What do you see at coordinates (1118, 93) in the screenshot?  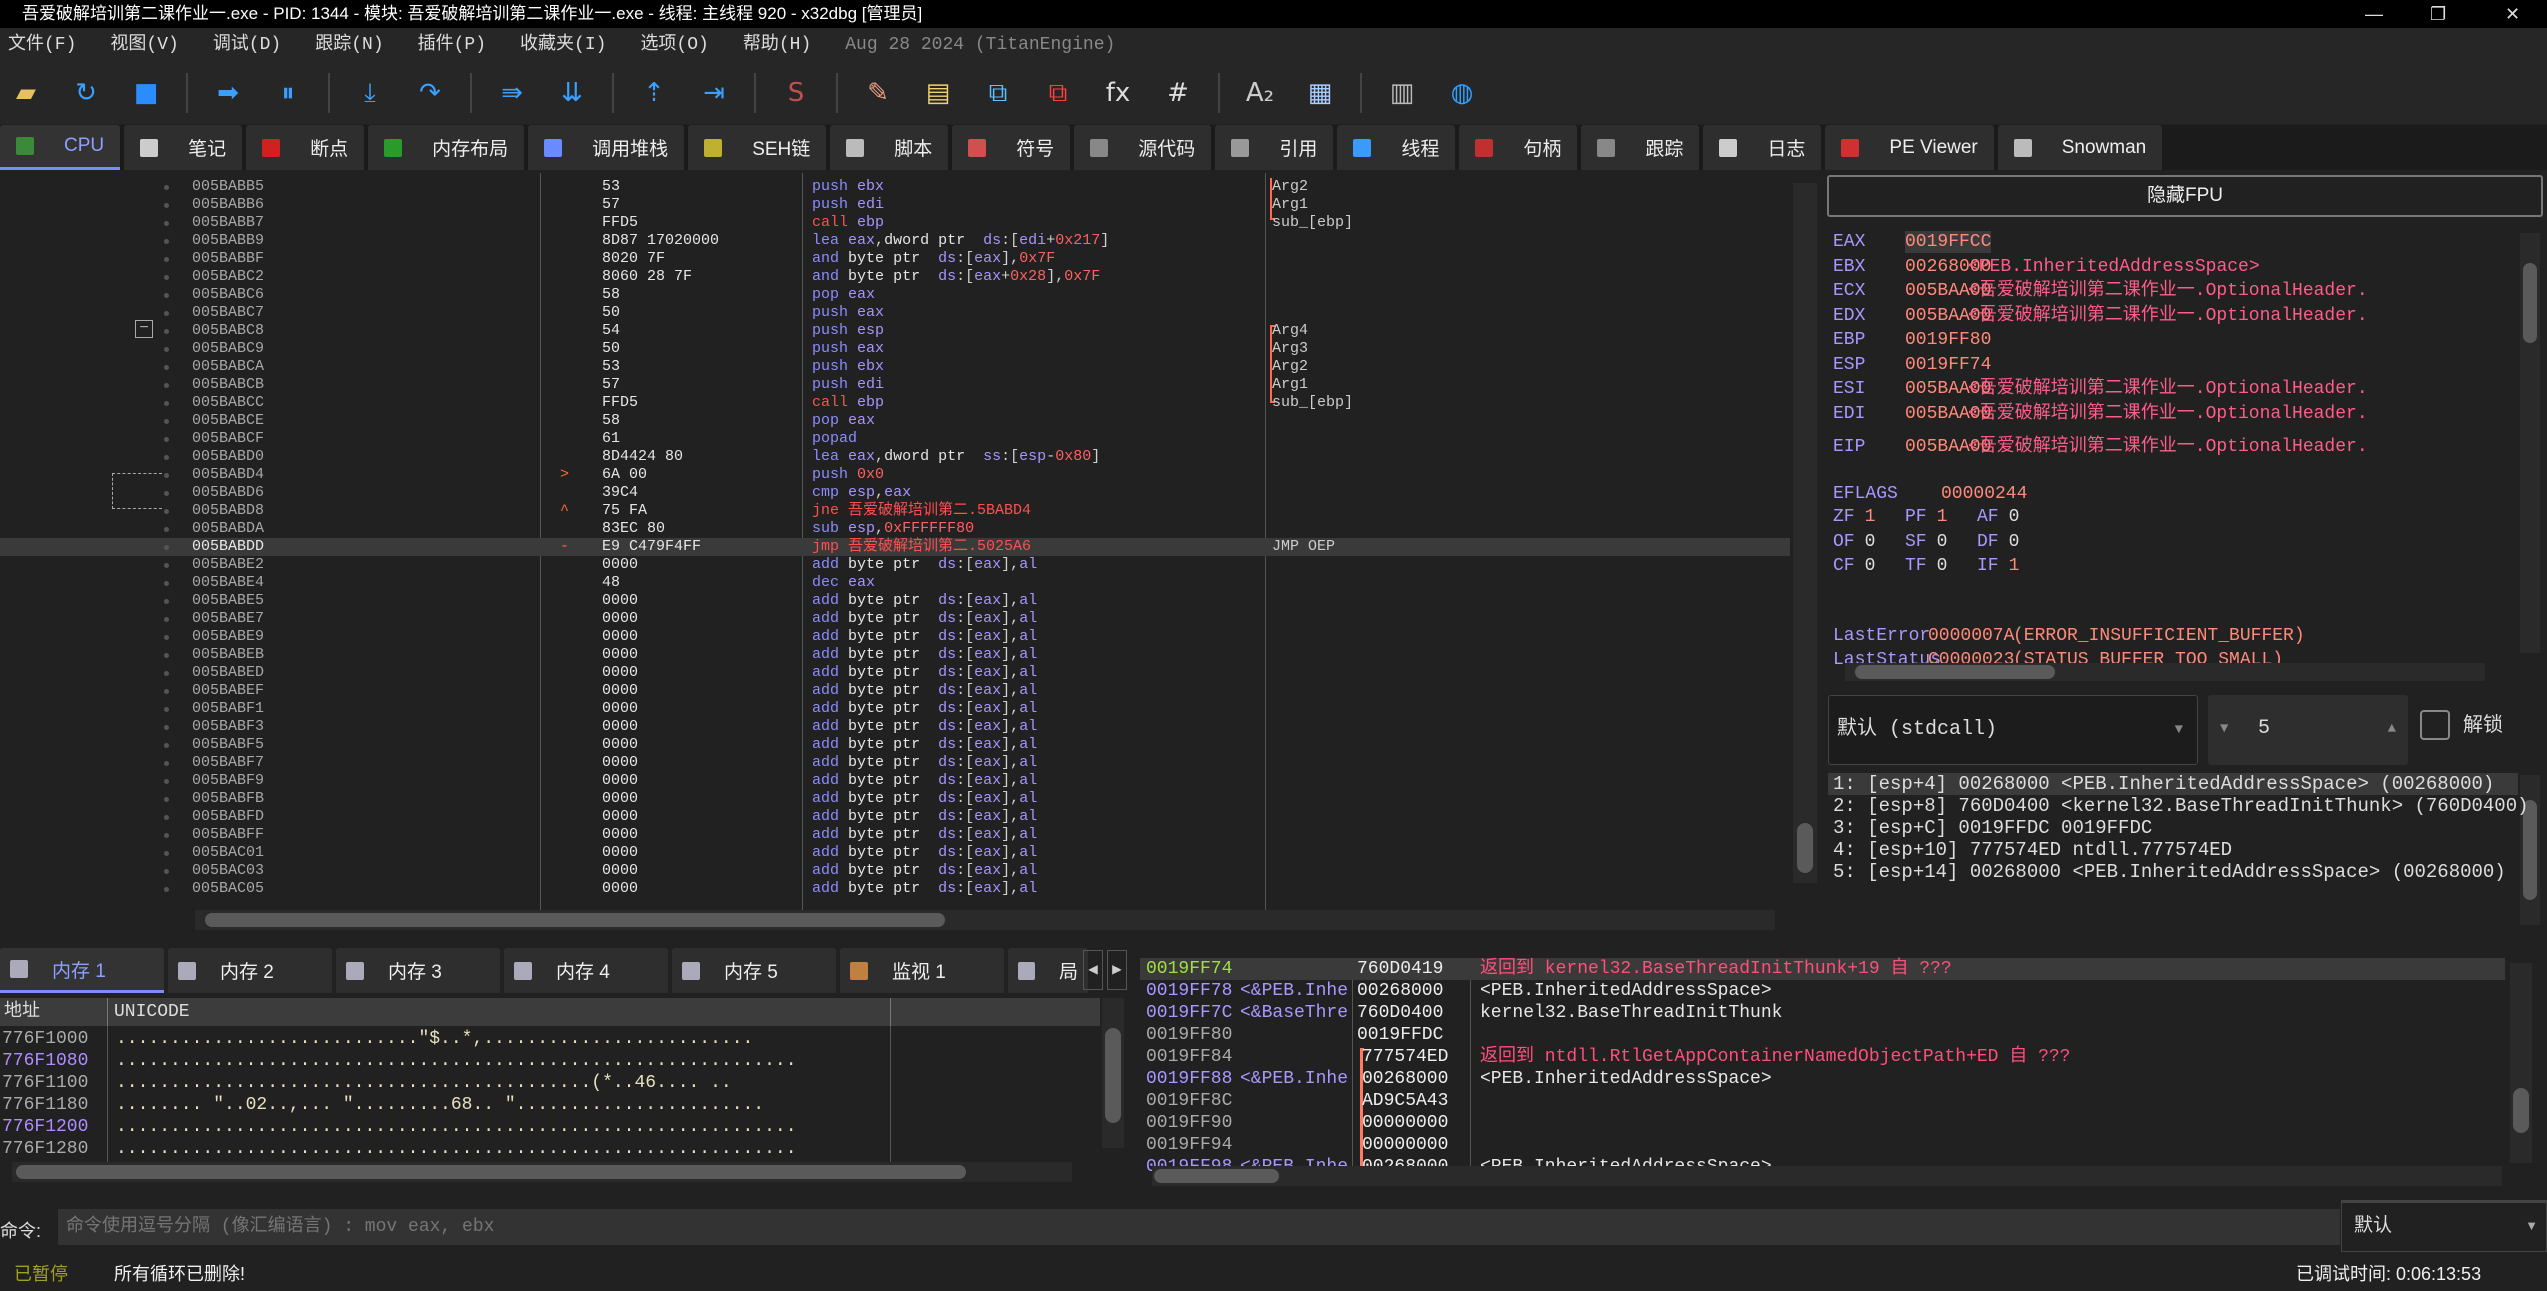 I see `functions-icon: fx` at bounding box center [1118, 93].